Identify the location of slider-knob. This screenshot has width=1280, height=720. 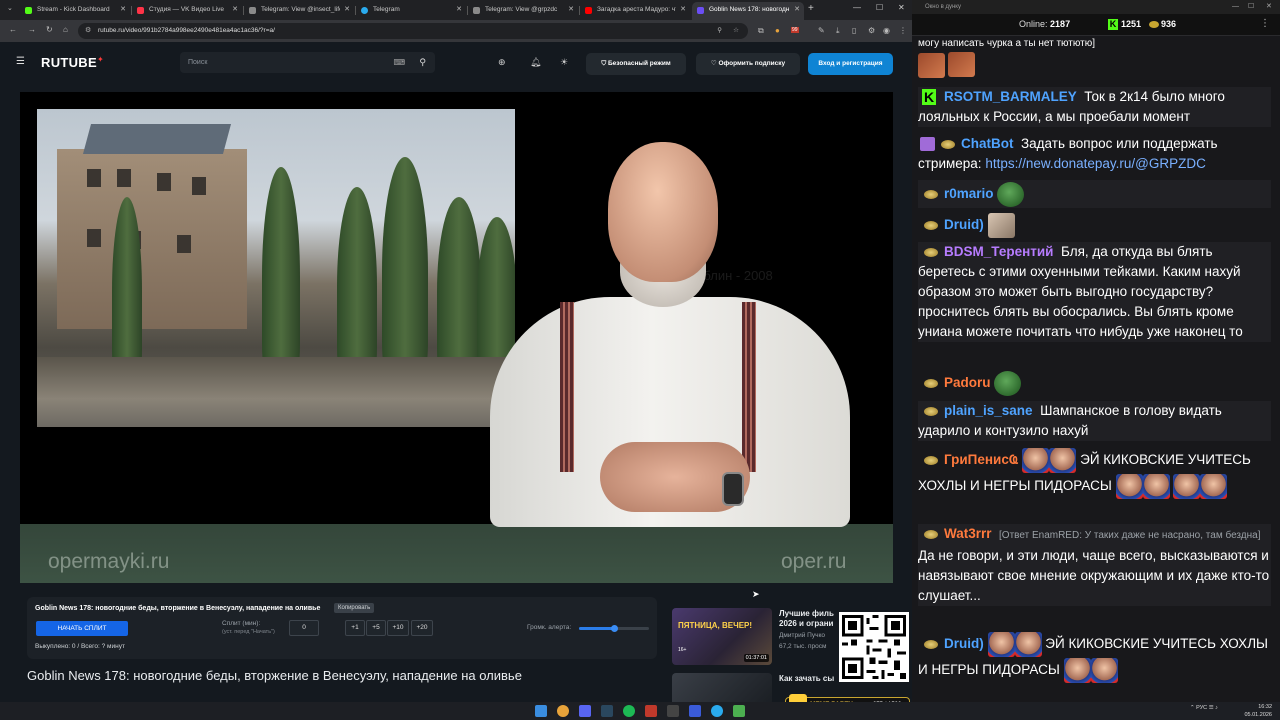
(614, 628).